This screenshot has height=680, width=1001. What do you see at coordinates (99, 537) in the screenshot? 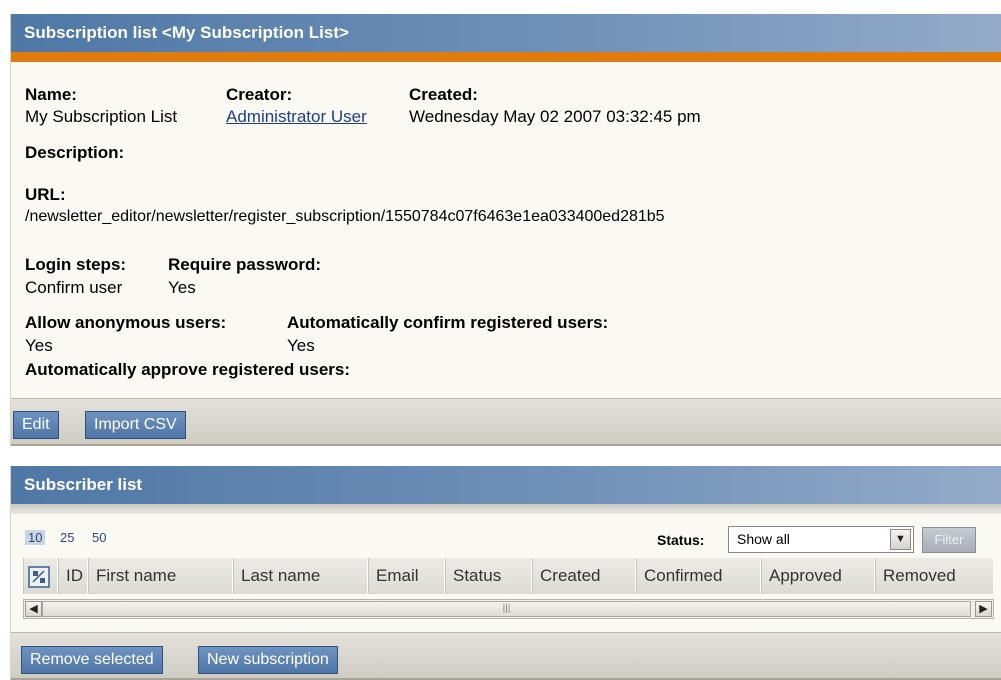
I see `page-size-50: 50` at bounding box center [99, 537].